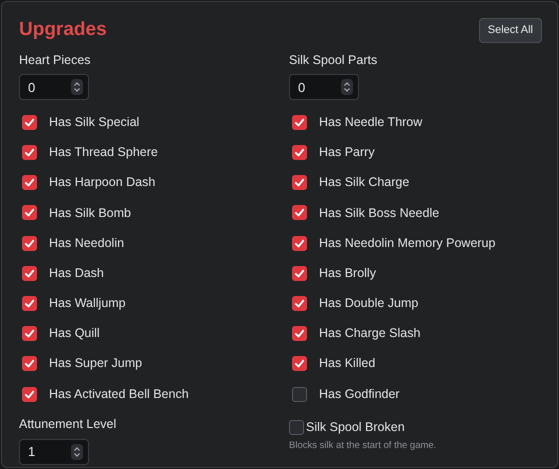 The height and width of the screenshot is (469, 559). What do you see at coordinates (364, 183) in the screenshot?
I see `checkbox-label: Has Silk Charge` at bounding box center [364, 183].